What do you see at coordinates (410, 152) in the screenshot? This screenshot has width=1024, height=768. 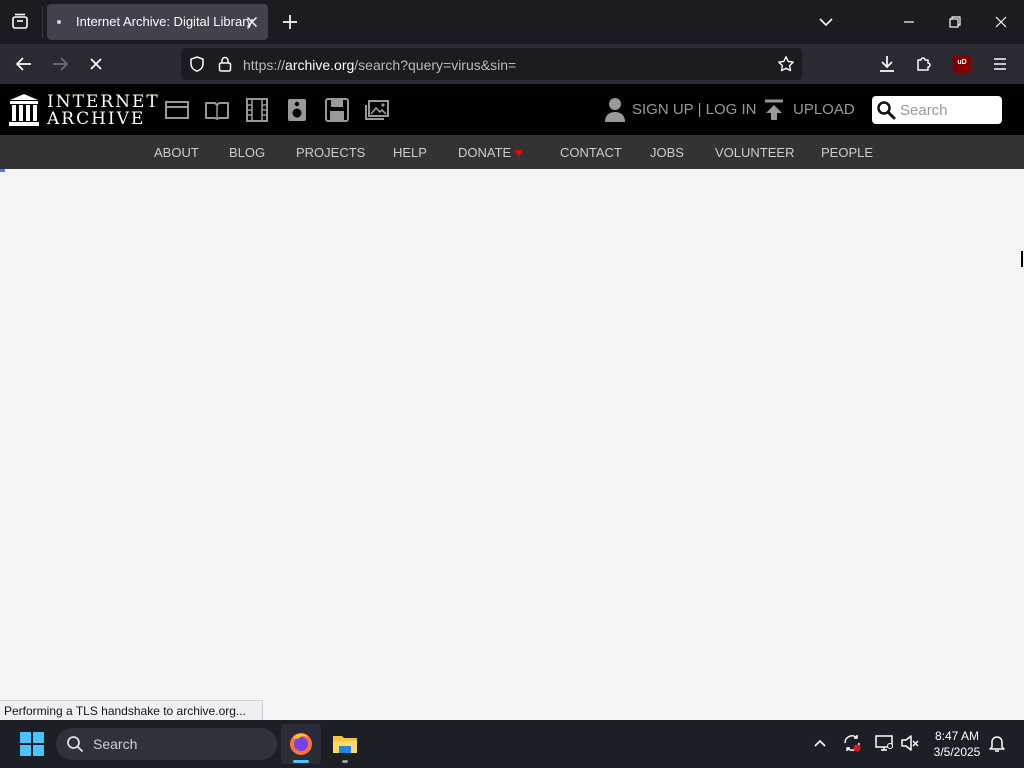 I see `nav-help: HELP` at bounding box center [410, 152].